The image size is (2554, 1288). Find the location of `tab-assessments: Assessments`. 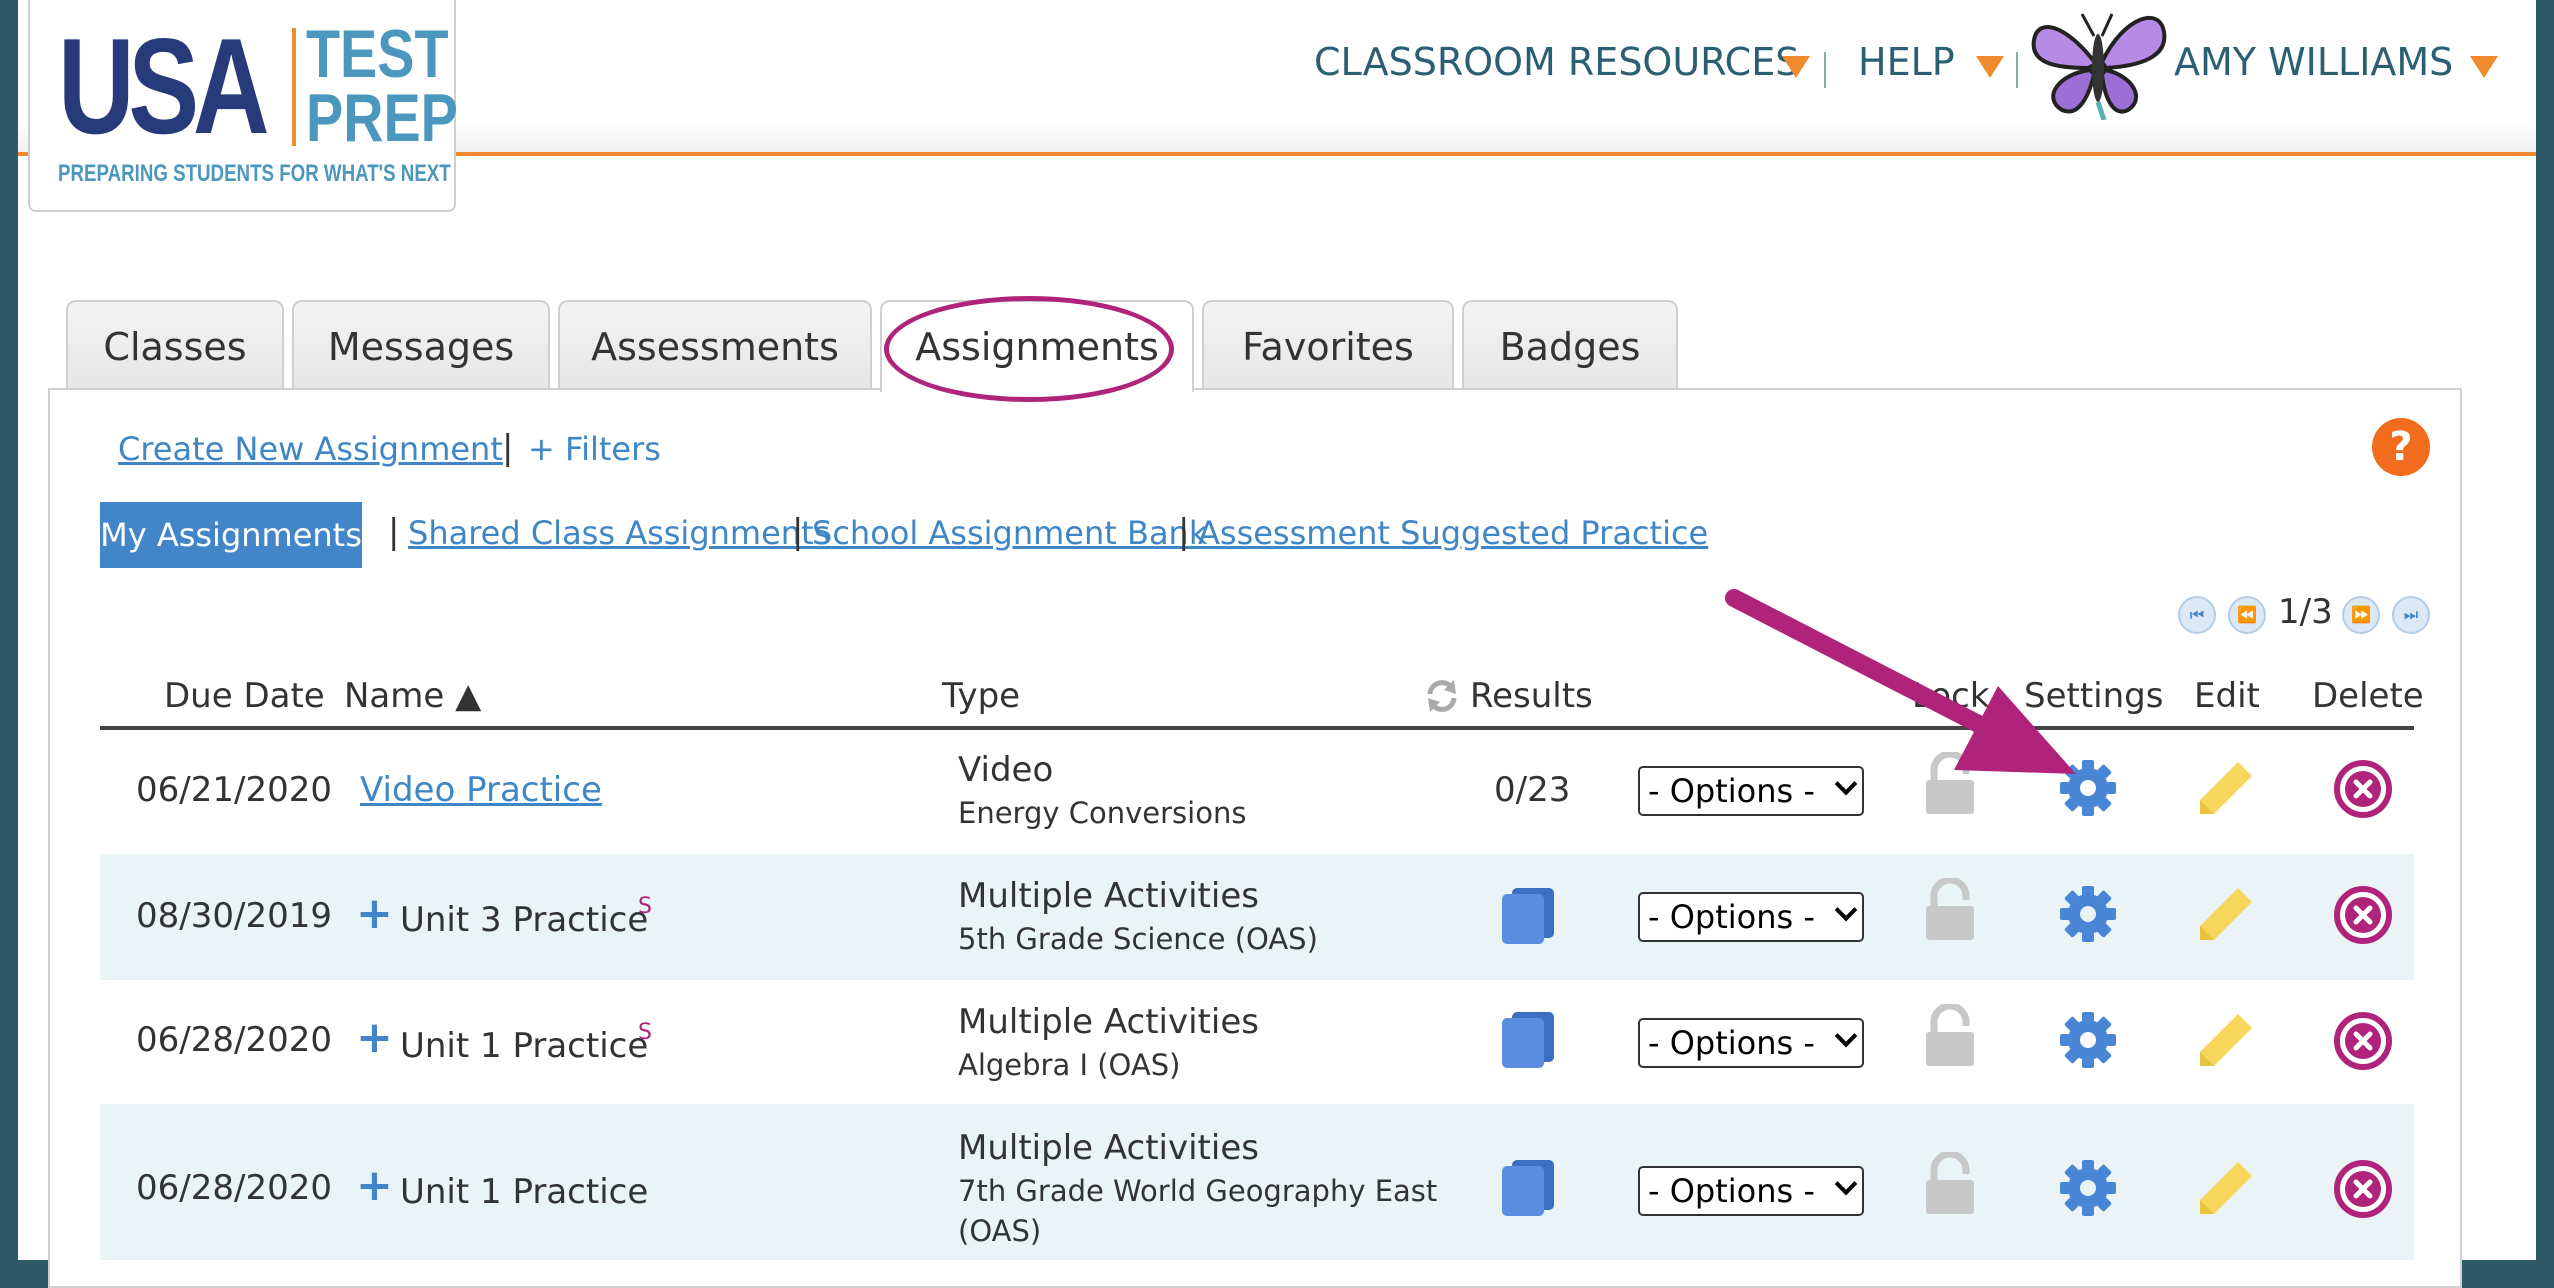

tab-assessments: Assessments is located at coordinates (715, 345).